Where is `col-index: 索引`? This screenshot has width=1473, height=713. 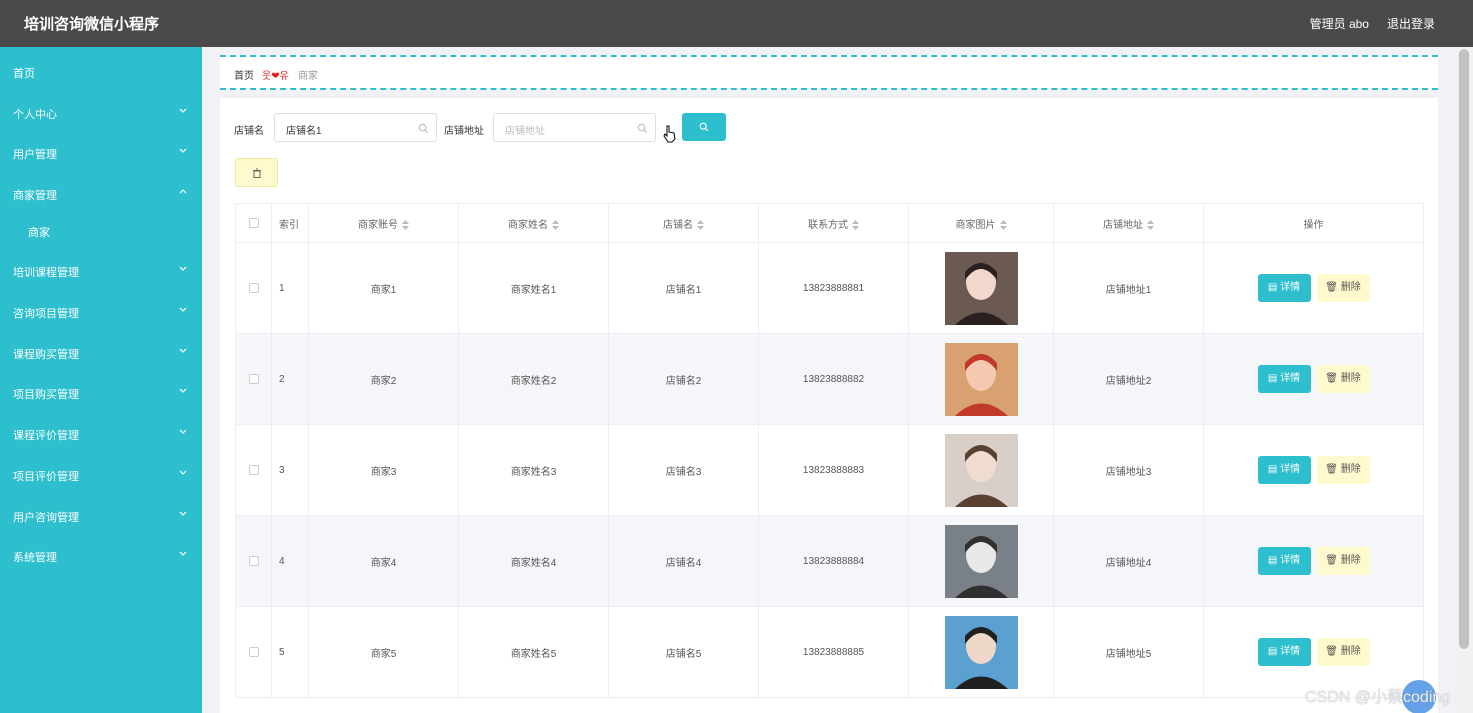
col-index: 索引 is located at coordinates (290, 223).